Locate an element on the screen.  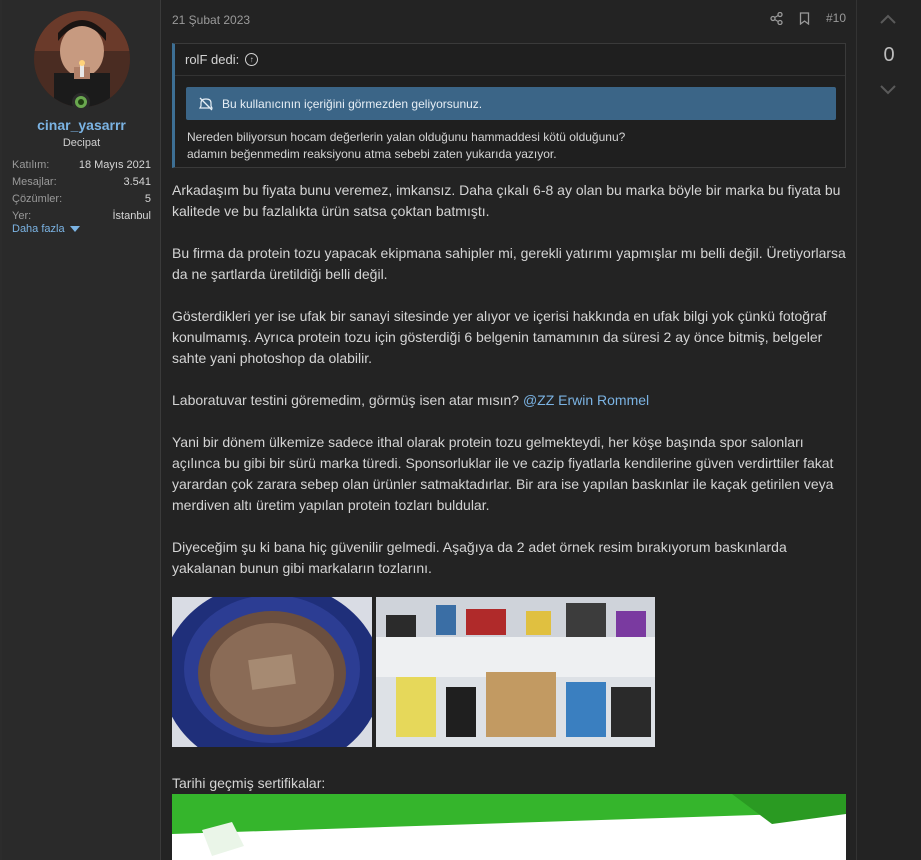
vote-column: 0 is located at coordinates (888, 430).